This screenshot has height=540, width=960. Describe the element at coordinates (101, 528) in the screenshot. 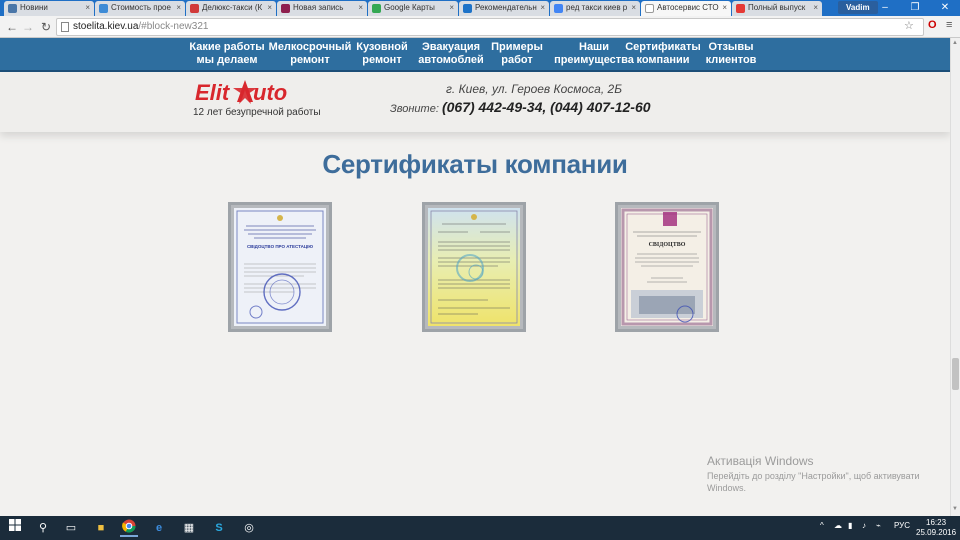

I see `file-explorer-icon: ■` at that location.